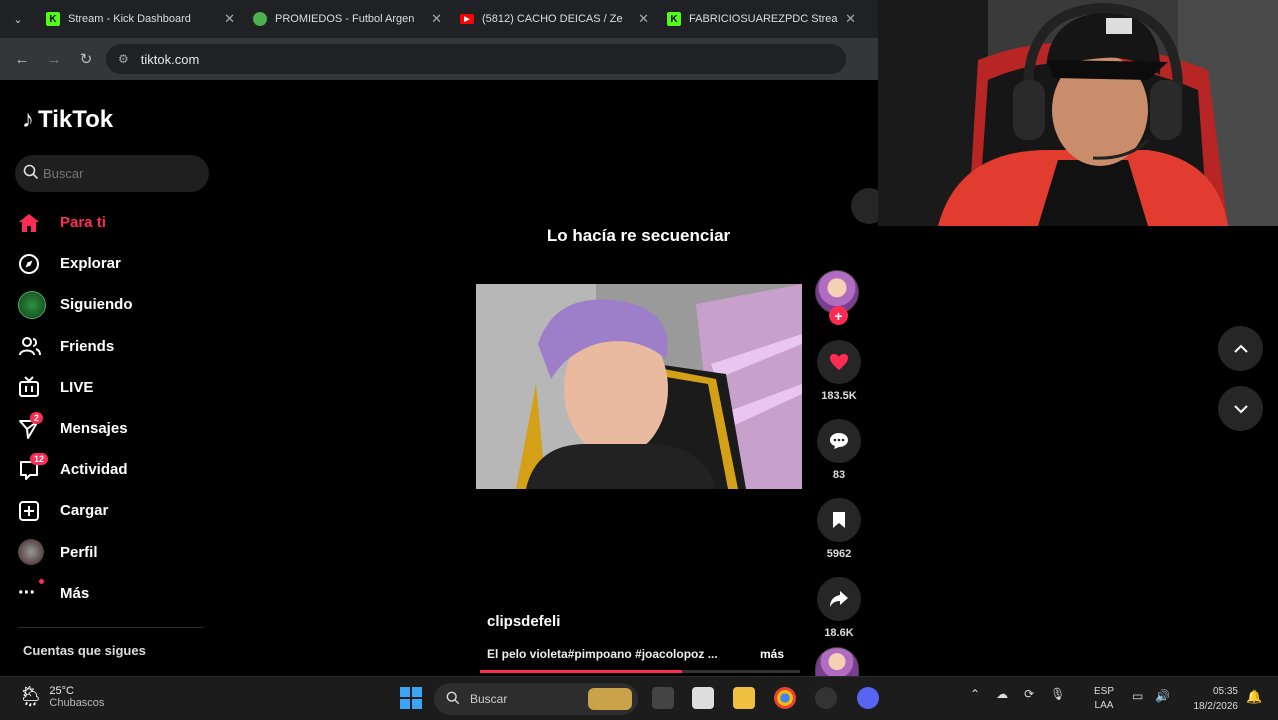  I want to click on sidebar-item-live: LIVE, so click(113, 387).